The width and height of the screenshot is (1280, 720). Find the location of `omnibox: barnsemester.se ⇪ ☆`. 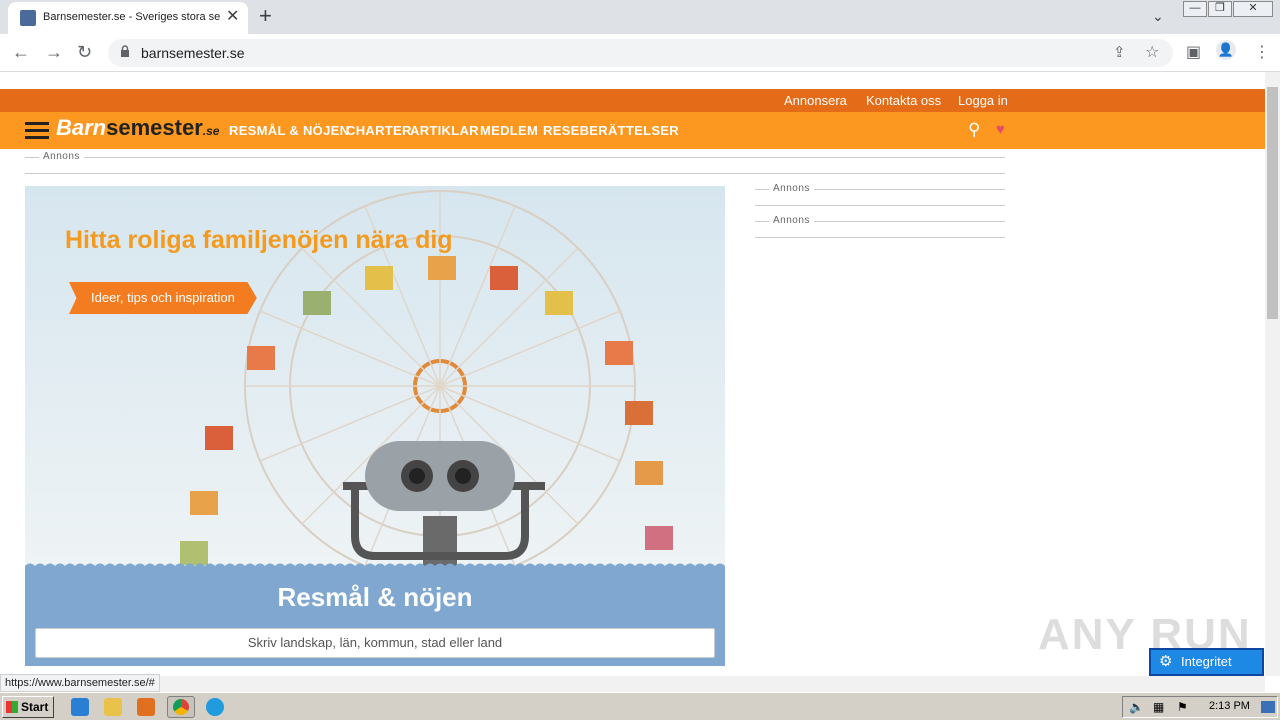

omnibox: barnsemester.se ⇪ ☆ is located at coordinates (640, 53).